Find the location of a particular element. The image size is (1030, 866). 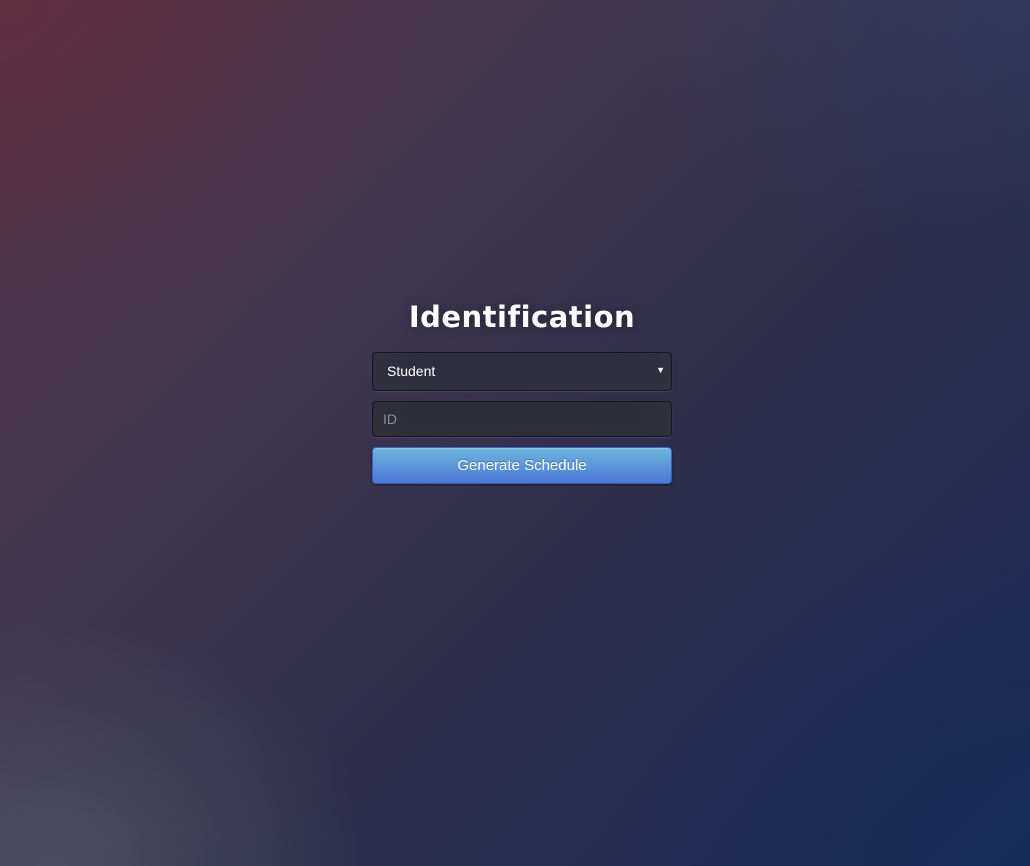

generate-schedule-button: Generate Schedule is located at coordinates (522, 465).